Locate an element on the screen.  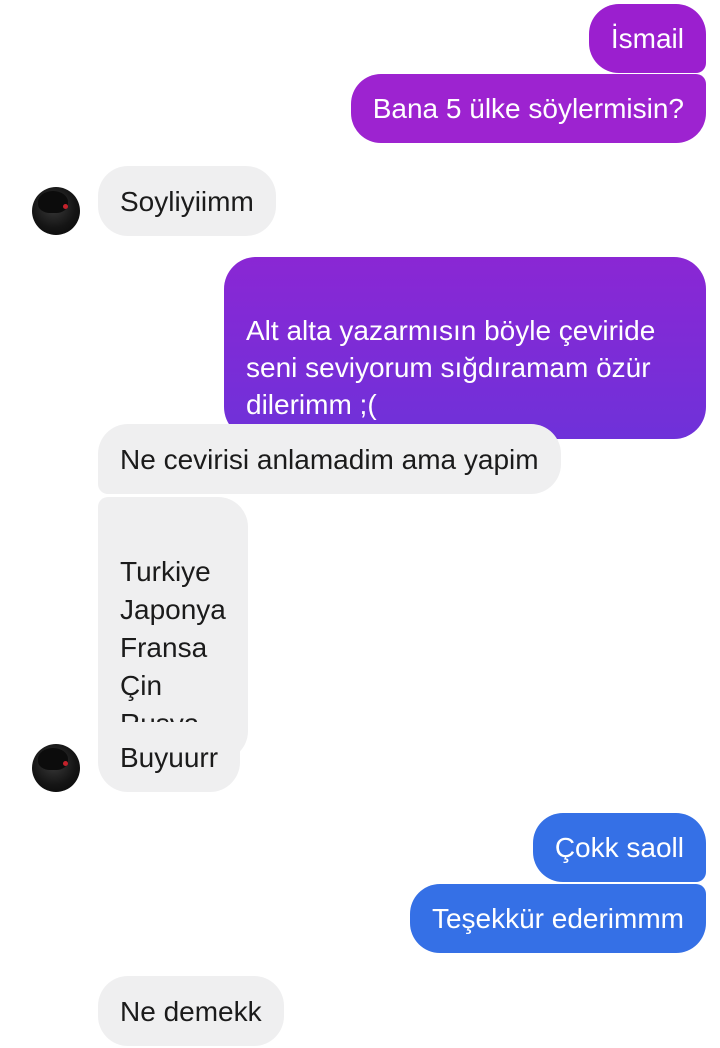
outgoing-message-bubble: Bana 5 ülke söylermisin? is located at coordinates (528, 108).